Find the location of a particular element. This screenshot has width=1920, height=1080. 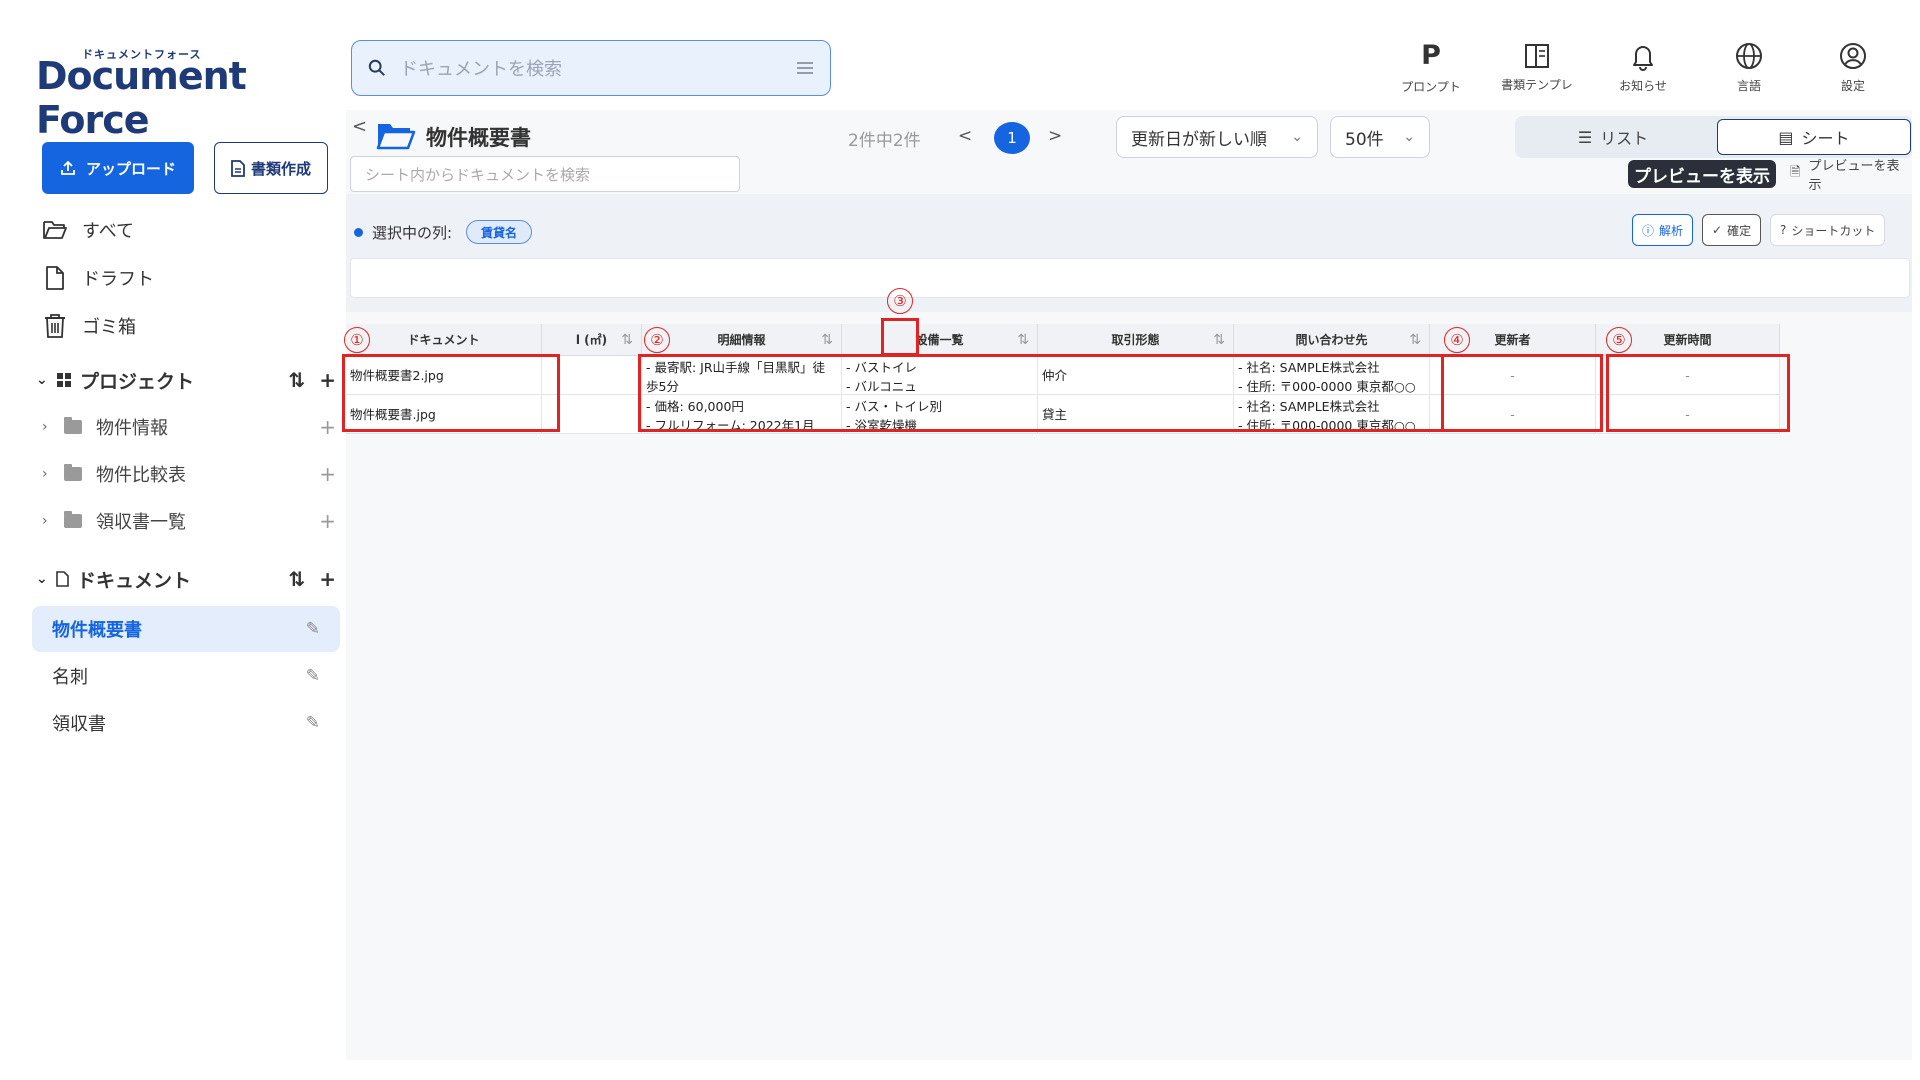

cell-line: - 価格: 60,000円 is located at coordinates (695, 406).